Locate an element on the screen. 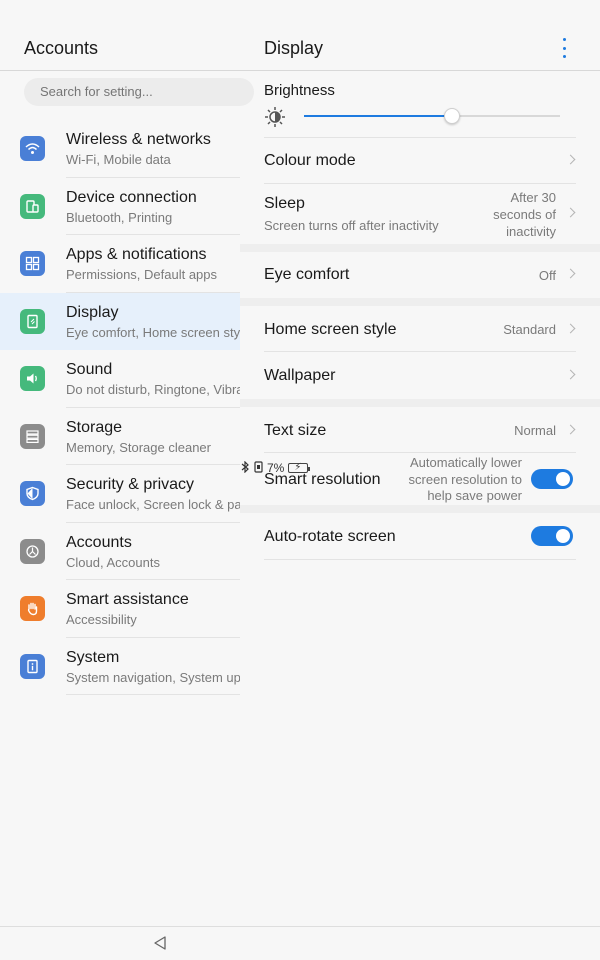 This screenshot has width=600, height=960. brightness-row: Brightness is located at coordinates (420, 105).